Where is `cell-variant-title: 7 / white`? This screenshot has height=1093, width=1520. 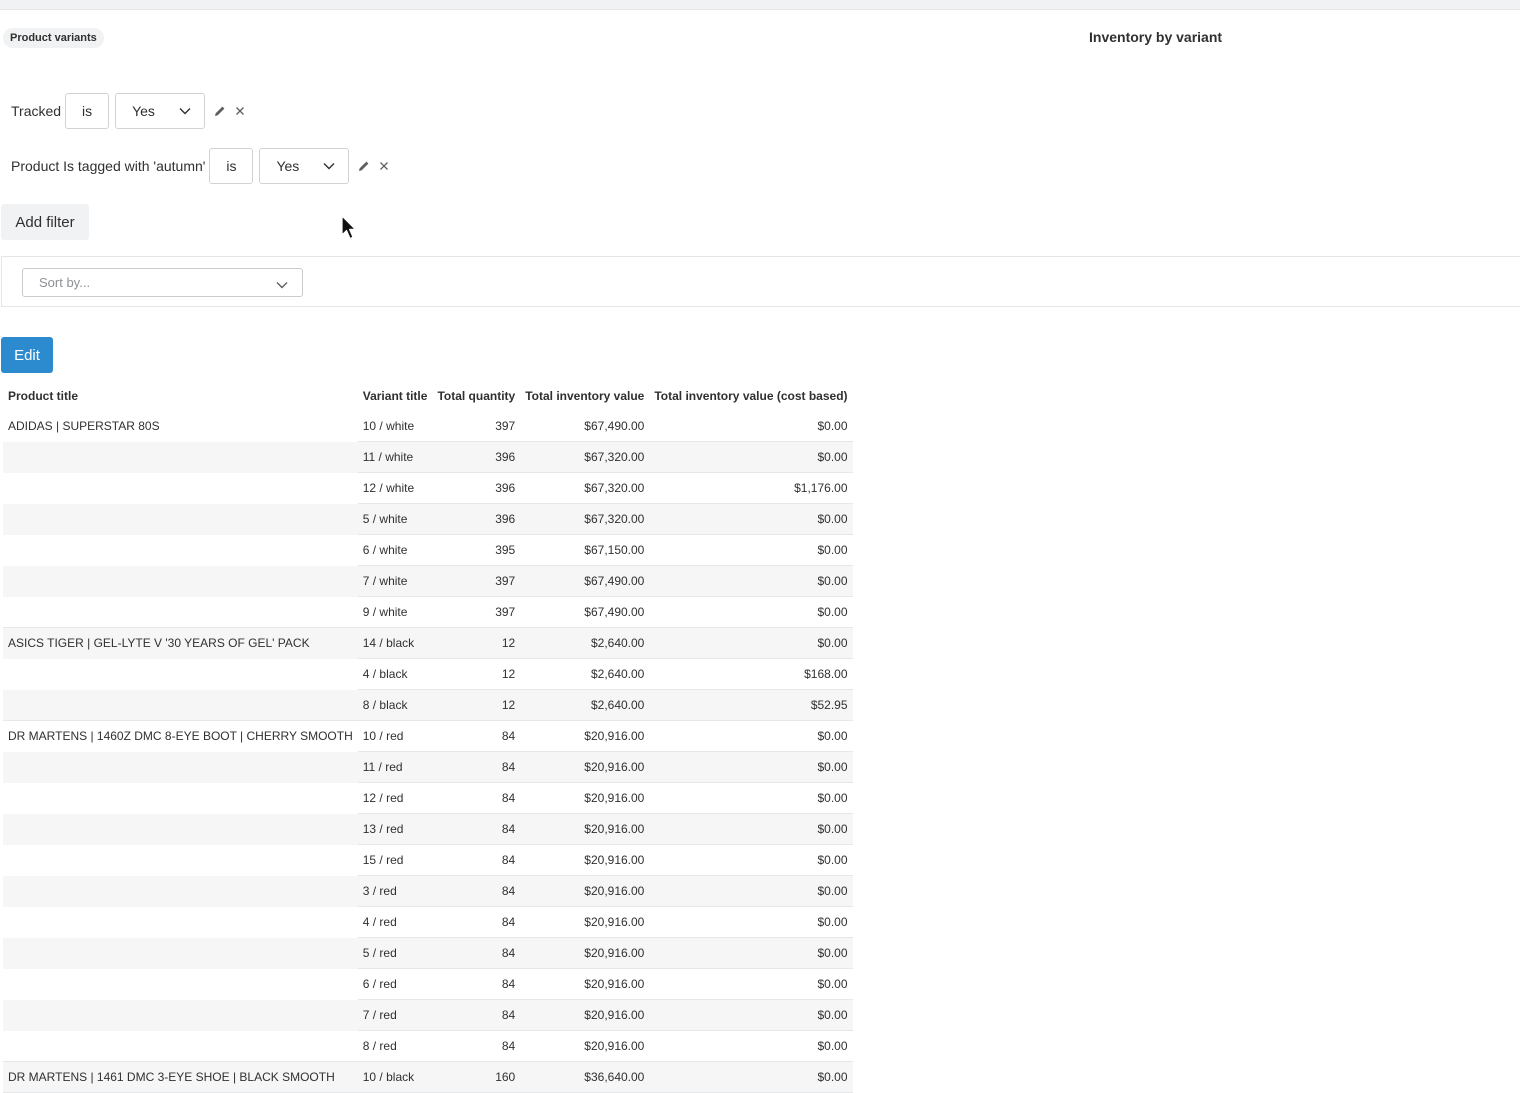 cell-variant-title: 7 / white is located at coordinates (395, 581).